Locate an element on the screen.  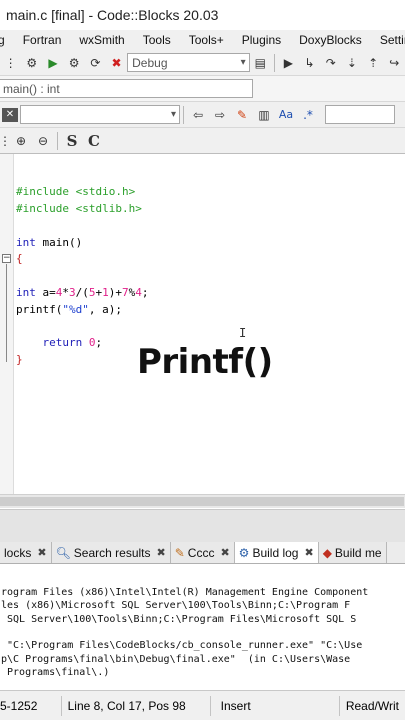
build-target-select: Debug ▾ is located at coordinates (188, 62).